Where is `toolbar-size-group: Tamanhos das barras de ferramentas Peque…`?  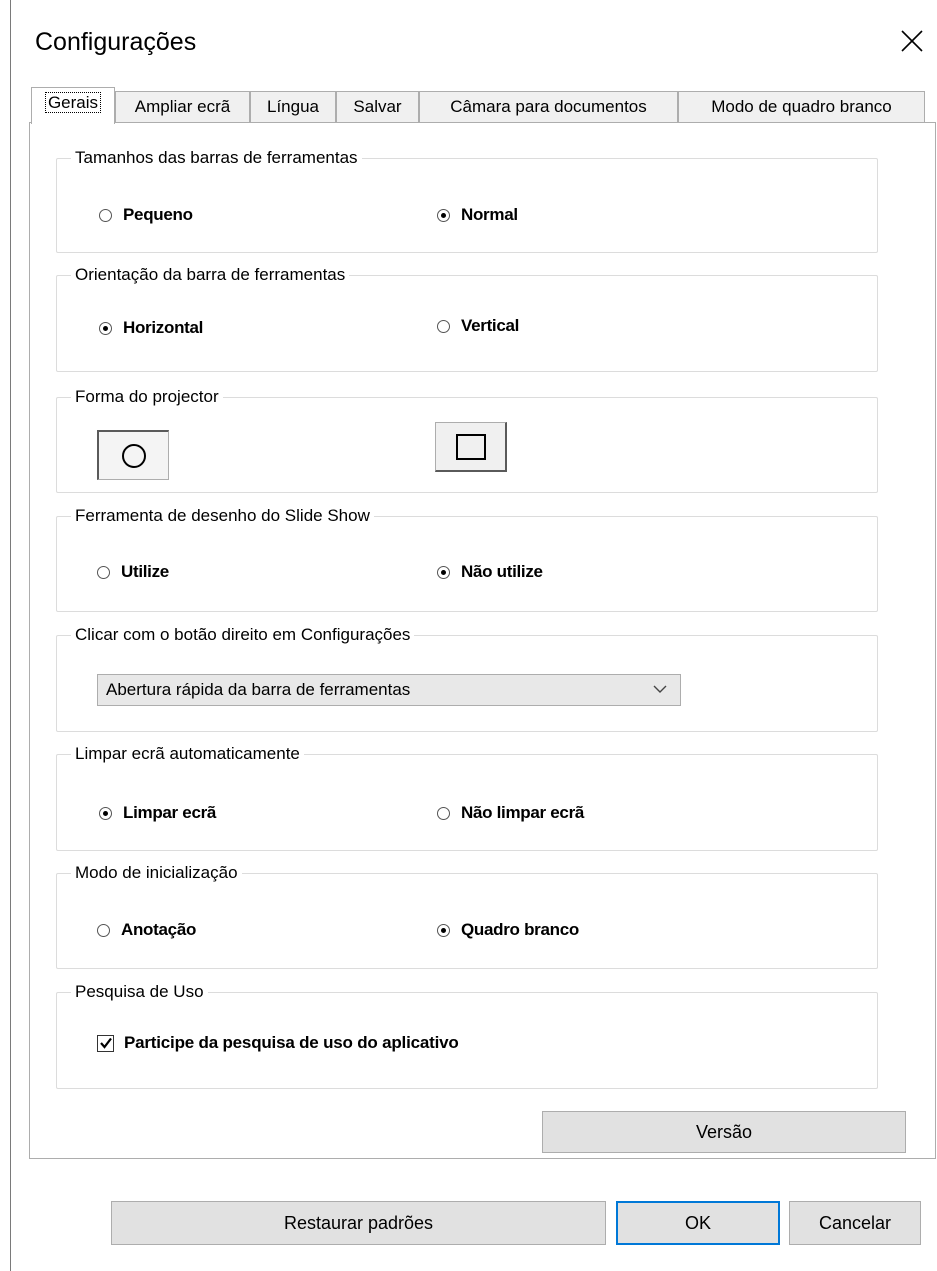 toolbar-size-group: Tamanhos das barras de ferramentas Peque… is located at coordinates (467, 200).